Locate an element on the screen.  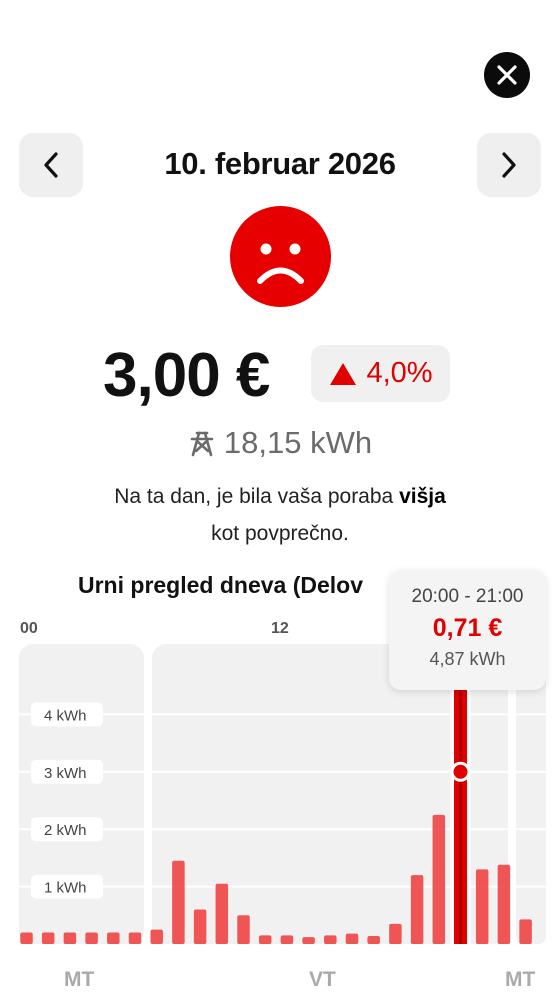
day-label-mt-next: MT is located at coordinates (520, 979).